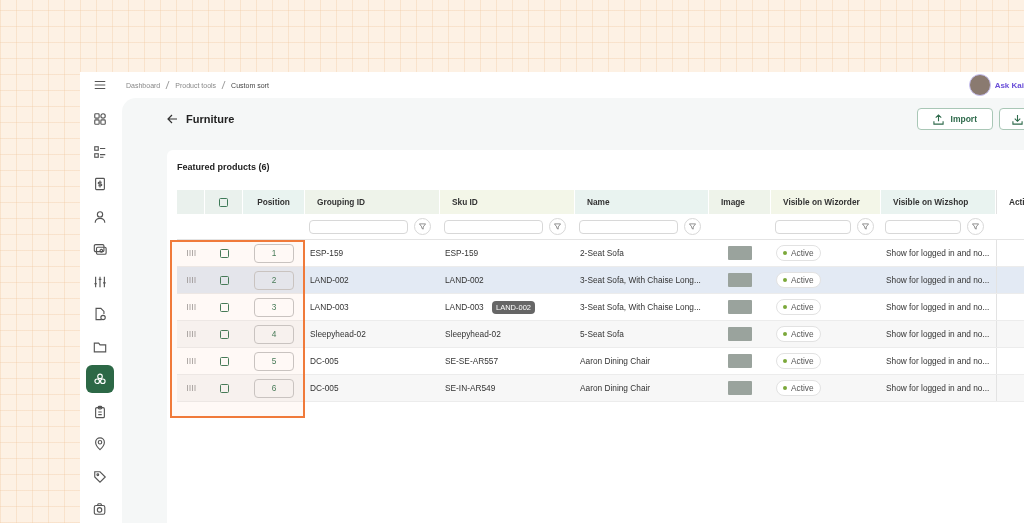  I want to click on column-header: Name, so click(642, 202).